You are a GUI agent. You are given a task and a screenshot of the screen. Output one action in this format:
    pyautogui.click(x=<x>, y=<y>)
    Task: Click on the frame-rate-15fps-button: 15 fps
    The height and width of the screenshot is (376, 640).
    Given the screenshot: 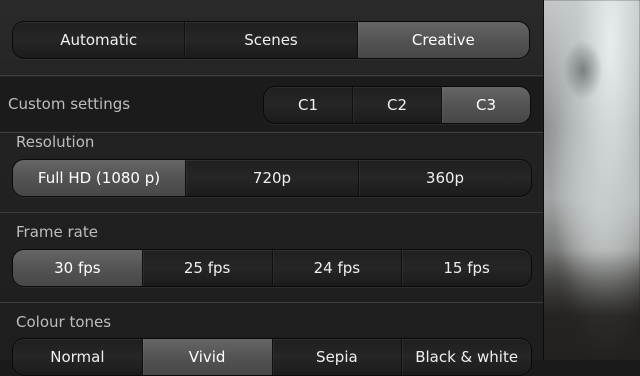 What is the action you would take?
    pyautogui.click(x=466, y=268)
    